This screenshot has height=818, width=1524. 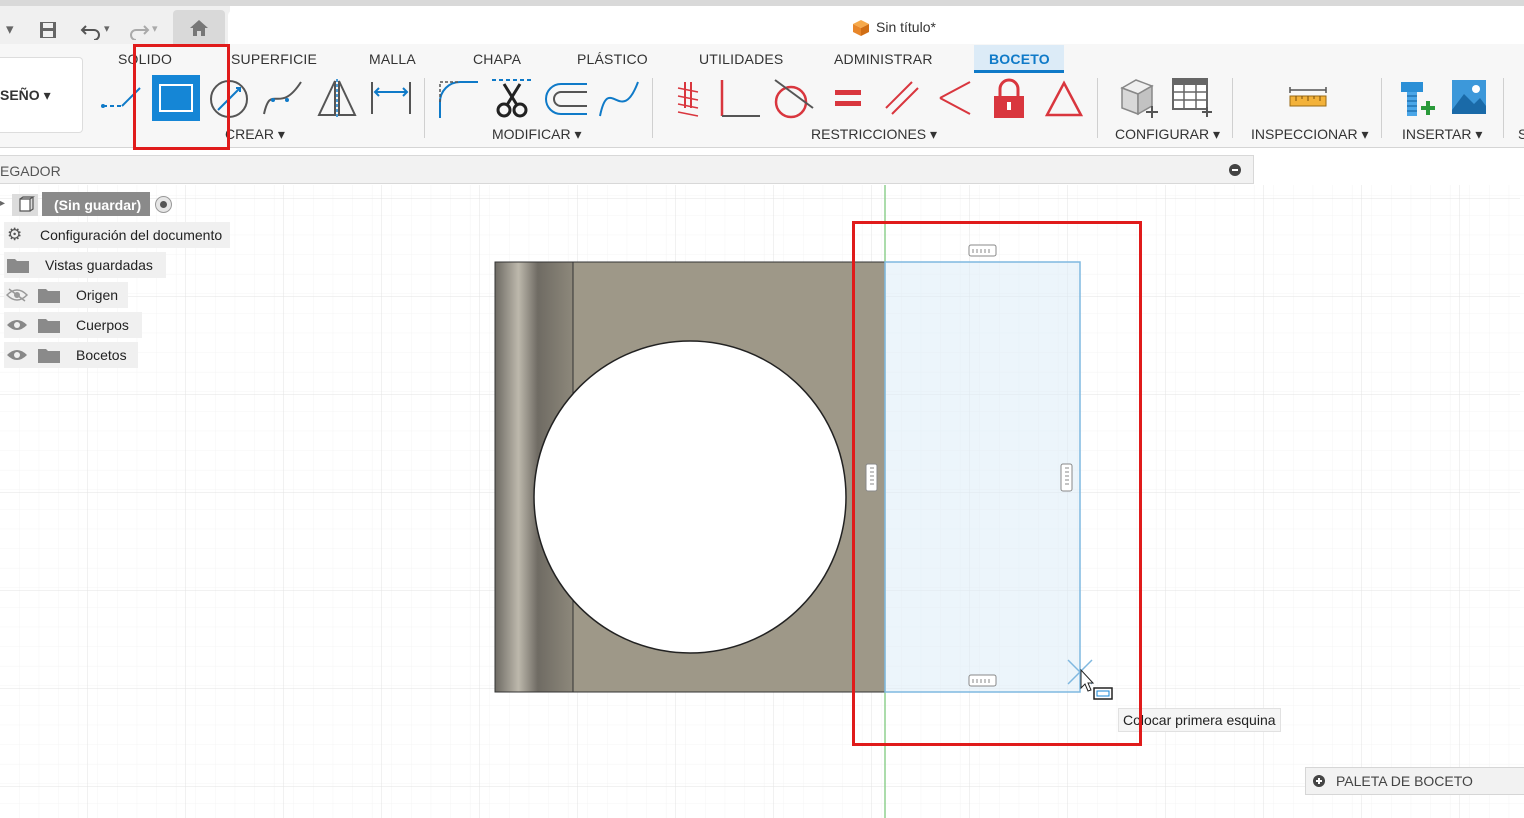 What do you see at coordinates (337, 98) in the screenshot?
I see `mirror-tool-icon` at bounding box center [337, 98].